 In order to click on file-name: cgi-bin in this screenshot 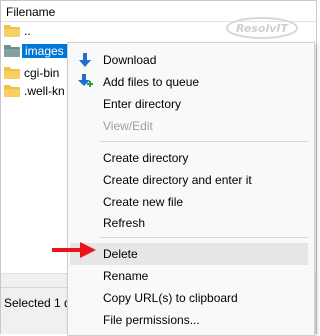, I will do `click(42, 73)`.